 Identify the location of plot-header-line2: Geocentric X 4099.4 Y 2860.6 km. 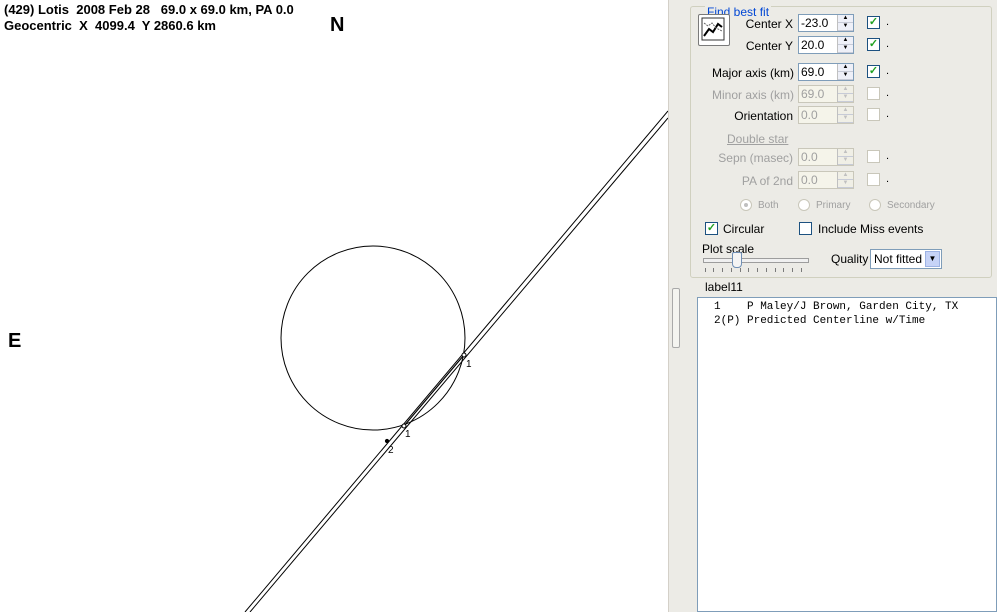
(110, 25).